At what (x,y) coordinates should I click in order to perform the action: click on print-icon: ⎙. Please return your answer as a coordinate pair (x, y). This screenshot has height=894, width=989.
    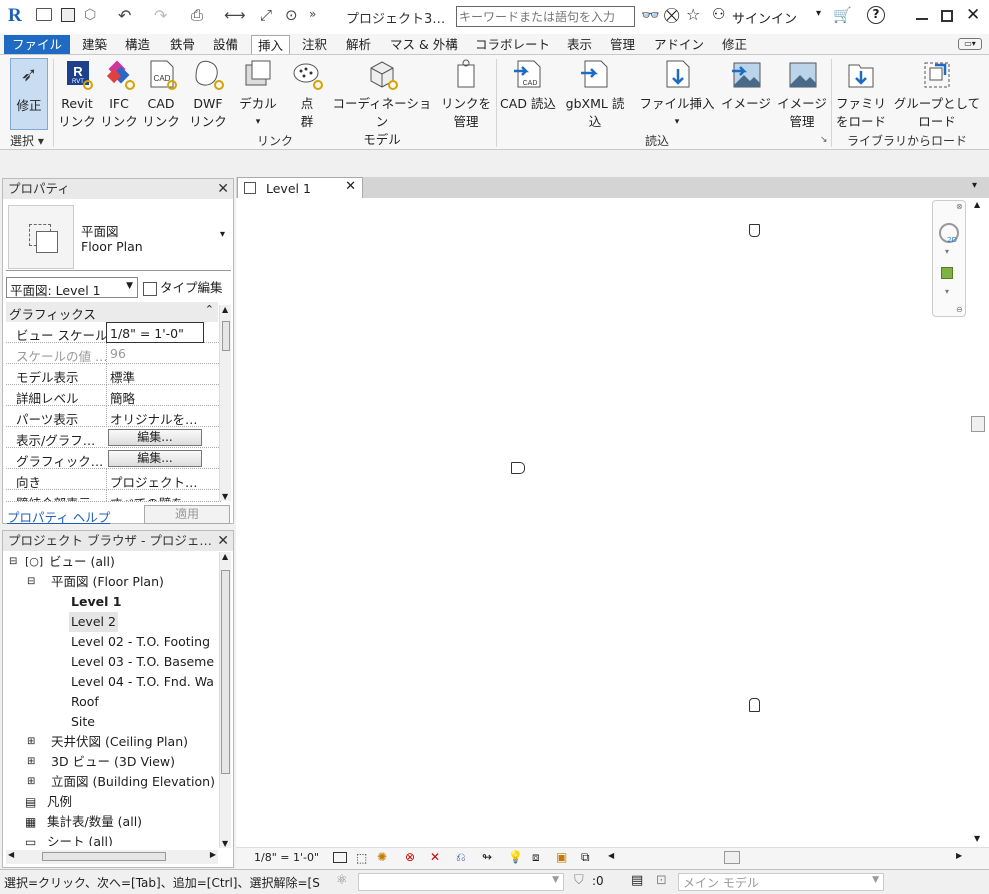
    Looking at the image, I should click on (197, 15).